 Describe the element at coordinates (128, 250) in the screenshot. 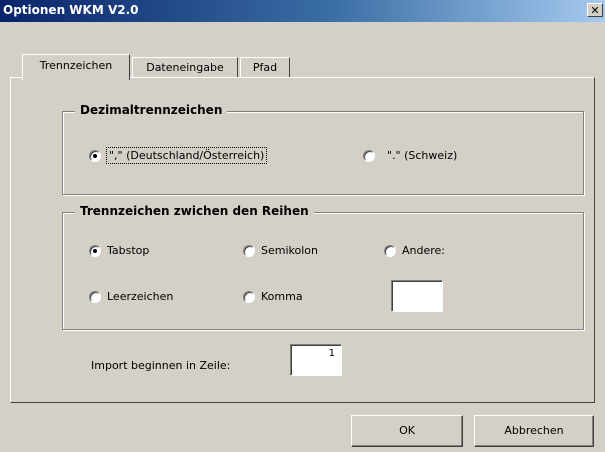

I see `radio-label: Tabstop` at that location.